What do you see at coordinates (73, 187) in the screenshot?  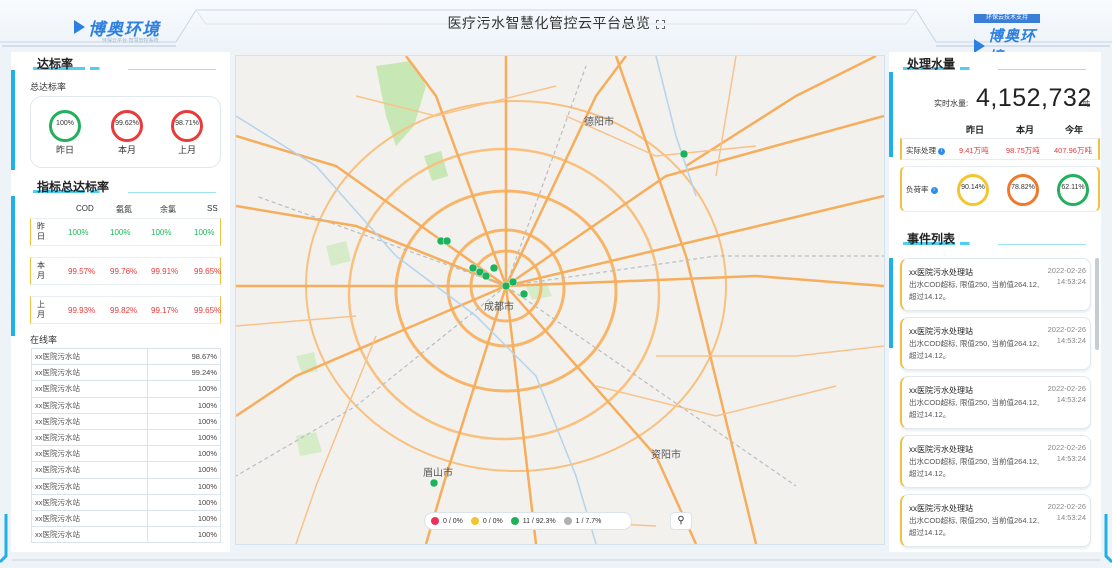 I see `indicator-title-text: 指标总达标率` at bounding box center [73, 187].